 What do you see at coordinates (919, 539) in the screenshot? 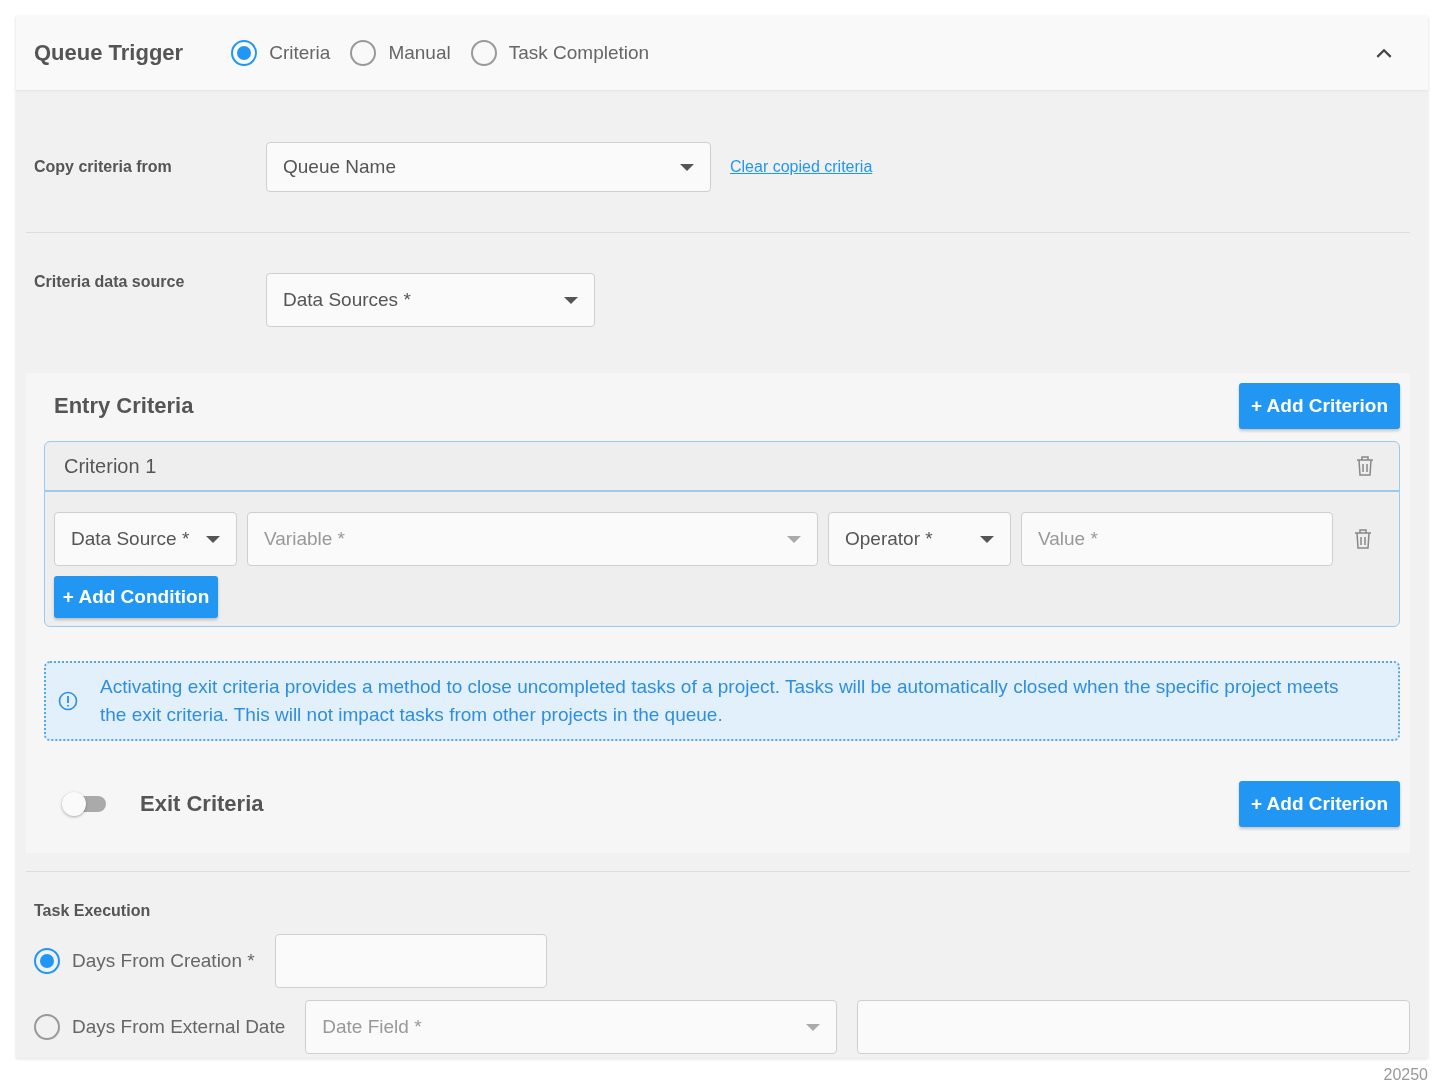
I see `condition-dropdown: Operator *` at bounding box center [919, 539].